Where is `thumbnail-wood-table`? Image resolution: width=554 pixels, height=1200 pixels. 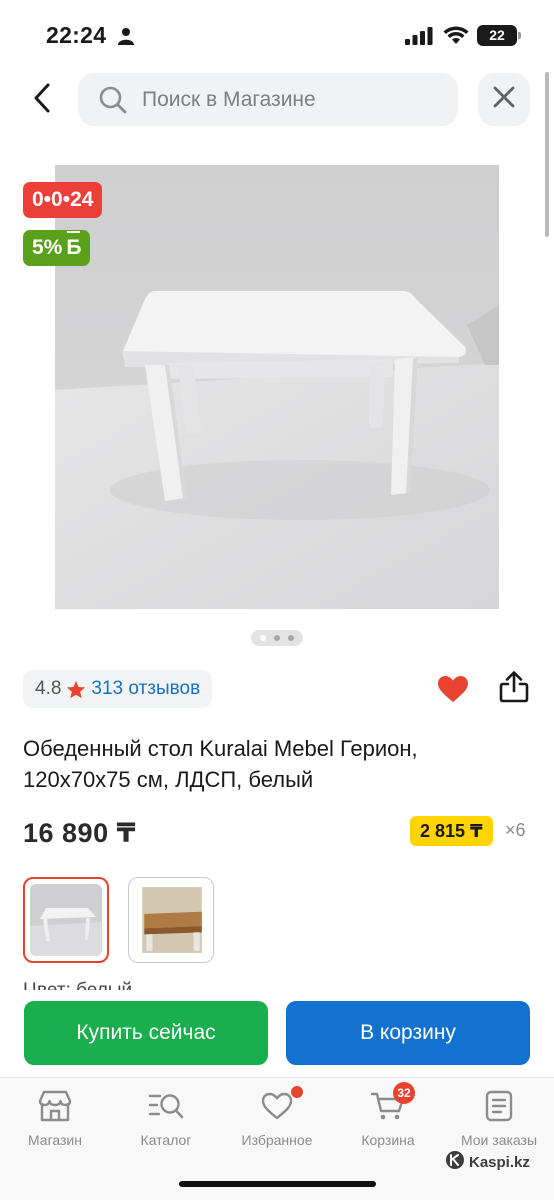 thumbnail-wood-table is located at coordinates (171, 920).